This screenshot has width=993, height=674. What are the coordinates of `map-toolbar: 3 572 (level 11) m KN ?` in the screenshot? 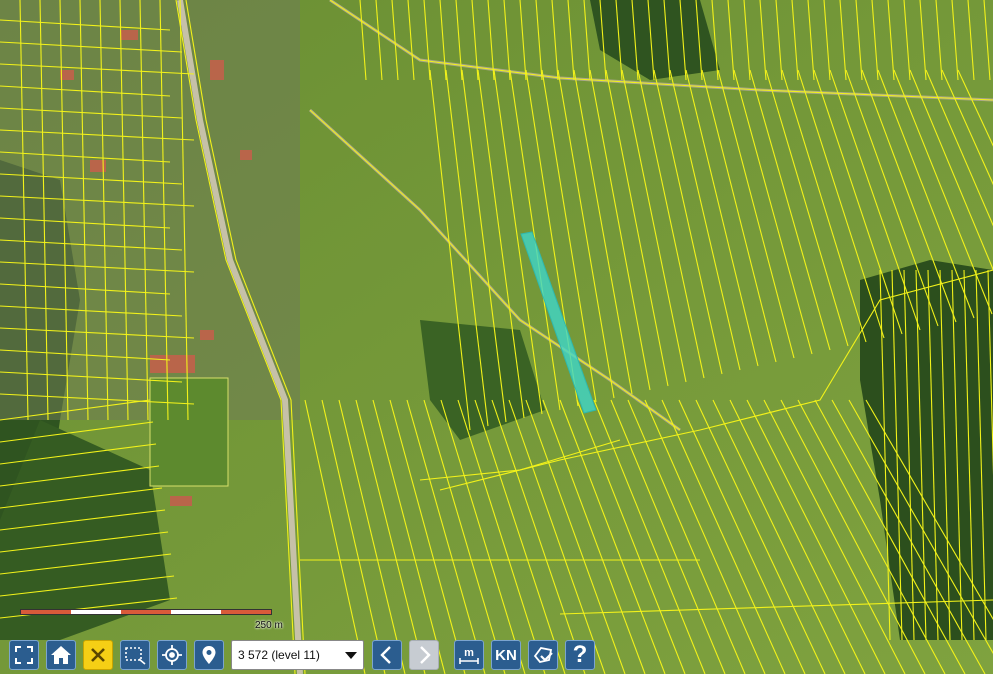 It's located at (496, 655).